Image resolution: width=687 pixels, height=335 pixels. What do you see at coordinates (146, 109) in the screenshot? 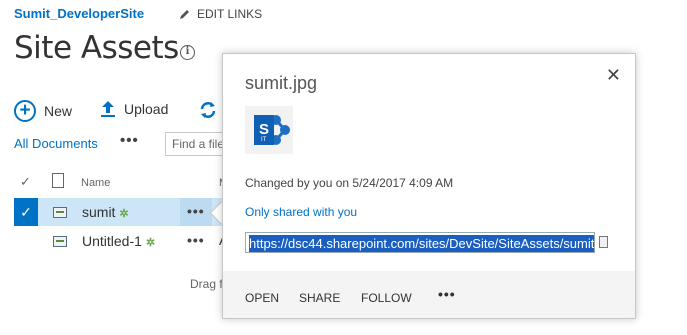
I see `upload-label: Upload` at bounding box center [146, 109].